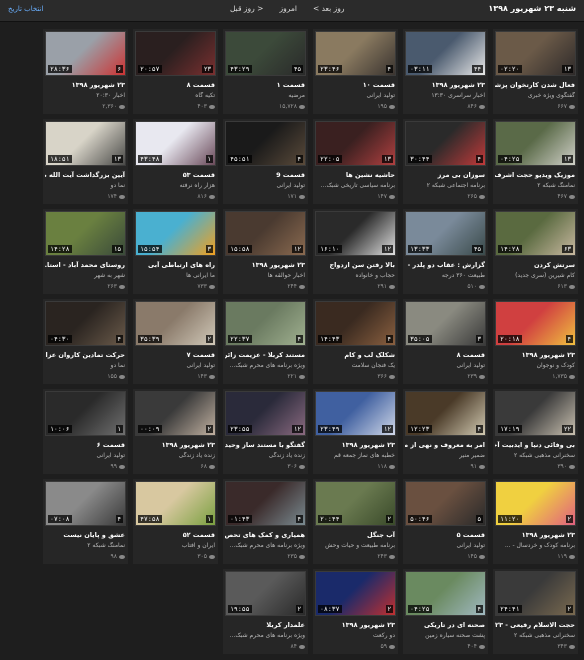 This screenshot has height=660, width=584. I want to click on video-title: بالا رفتن سن ازدواج, so click(355, 265).